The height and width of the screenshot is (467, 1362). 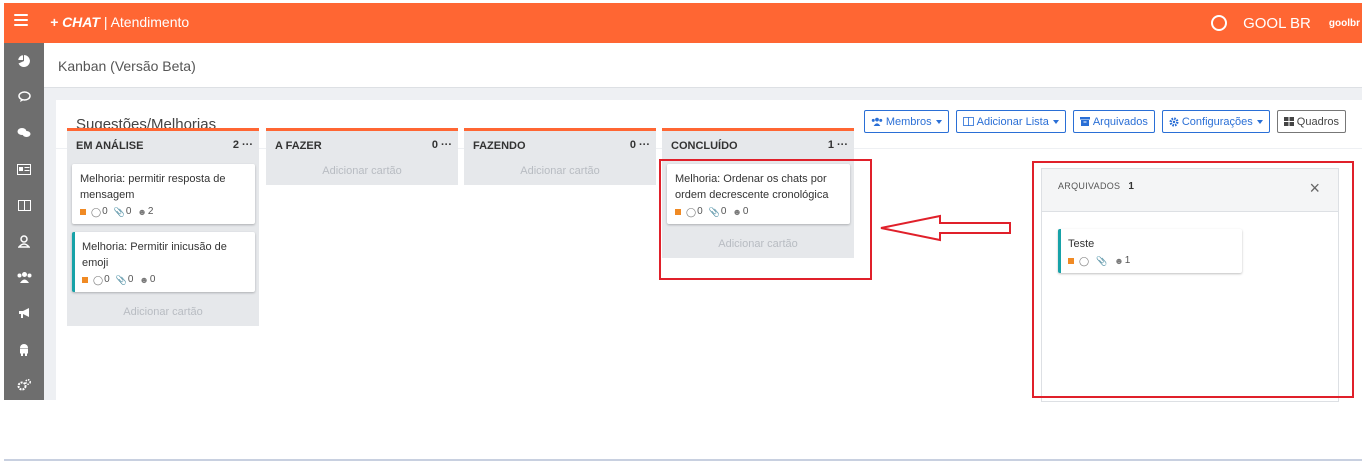 I want to click on user-name: goolbr, so click(x=1344, y=23).